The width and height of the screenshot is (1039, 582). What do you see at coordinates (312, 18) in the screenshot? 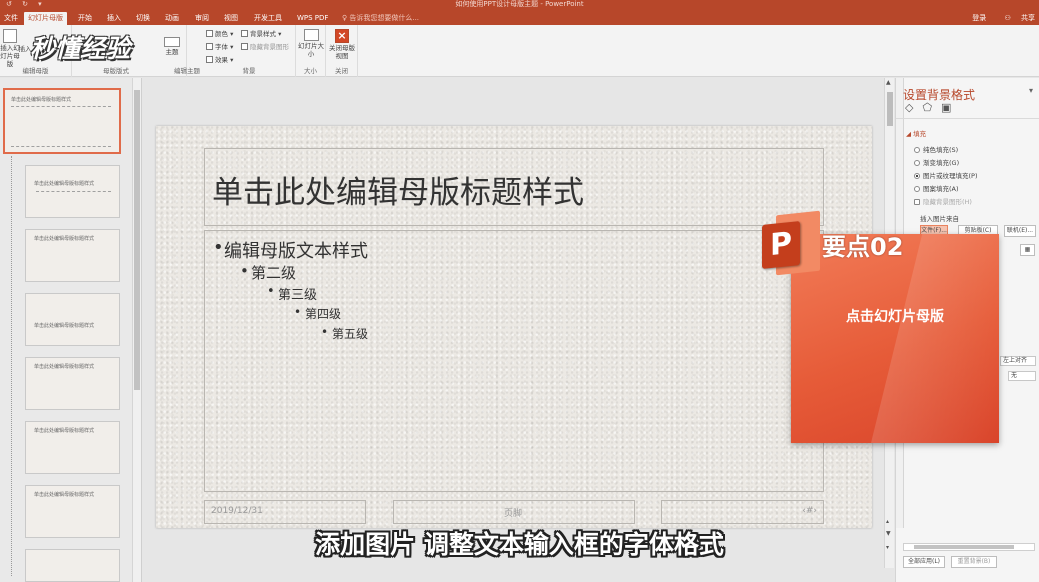
I see `tab-wps-pdf: WPS PDF` at bounding box center [312, 18].